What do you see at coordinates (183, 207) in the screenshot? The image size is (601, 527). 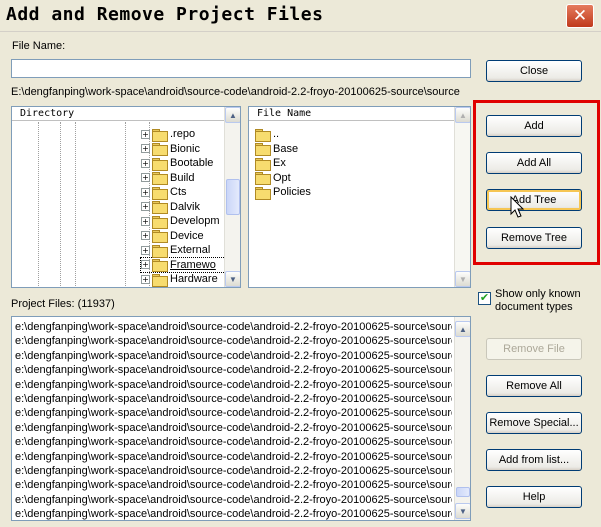 I see `directory-item: + Dalvik` at bounding box center [183, 207].